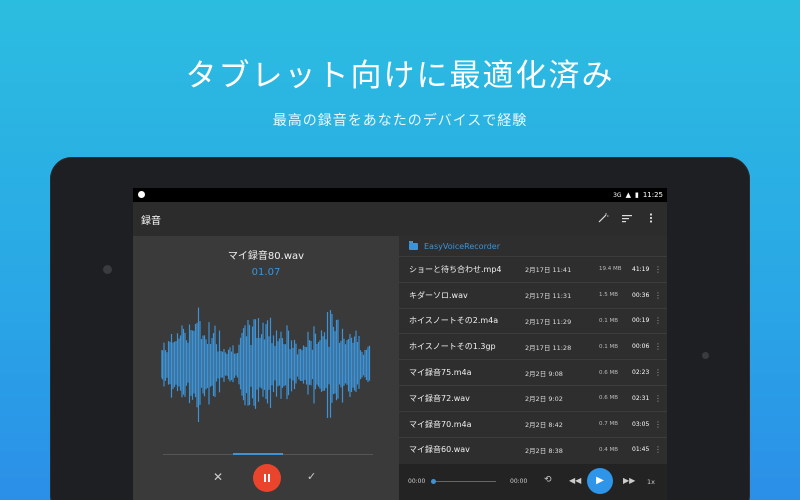 The image size is (800, 500). Describe the element at coordinates (548, 321) in the screenshot. I see `file-date: 2月17日 11:29` at that location.